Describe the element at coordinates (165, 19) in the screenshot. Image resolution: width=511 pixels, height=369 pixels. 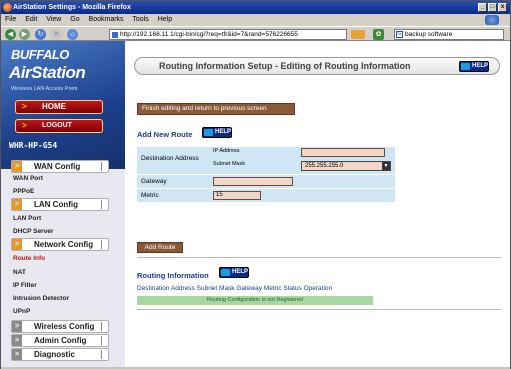
I see `menu-help: Help` at that location.